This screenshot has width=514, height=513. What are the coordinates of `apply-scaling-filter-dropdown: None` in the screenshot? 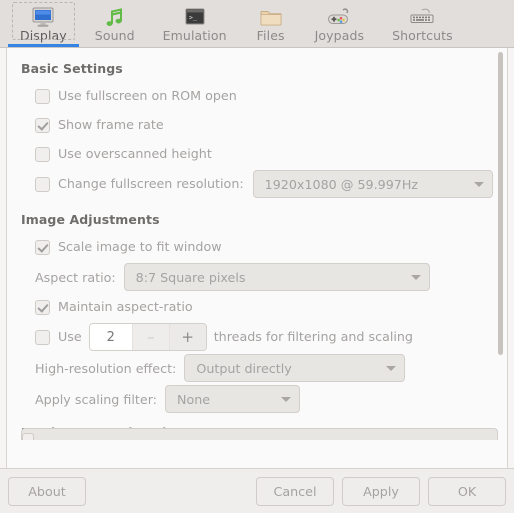 It's located at (232, 399).